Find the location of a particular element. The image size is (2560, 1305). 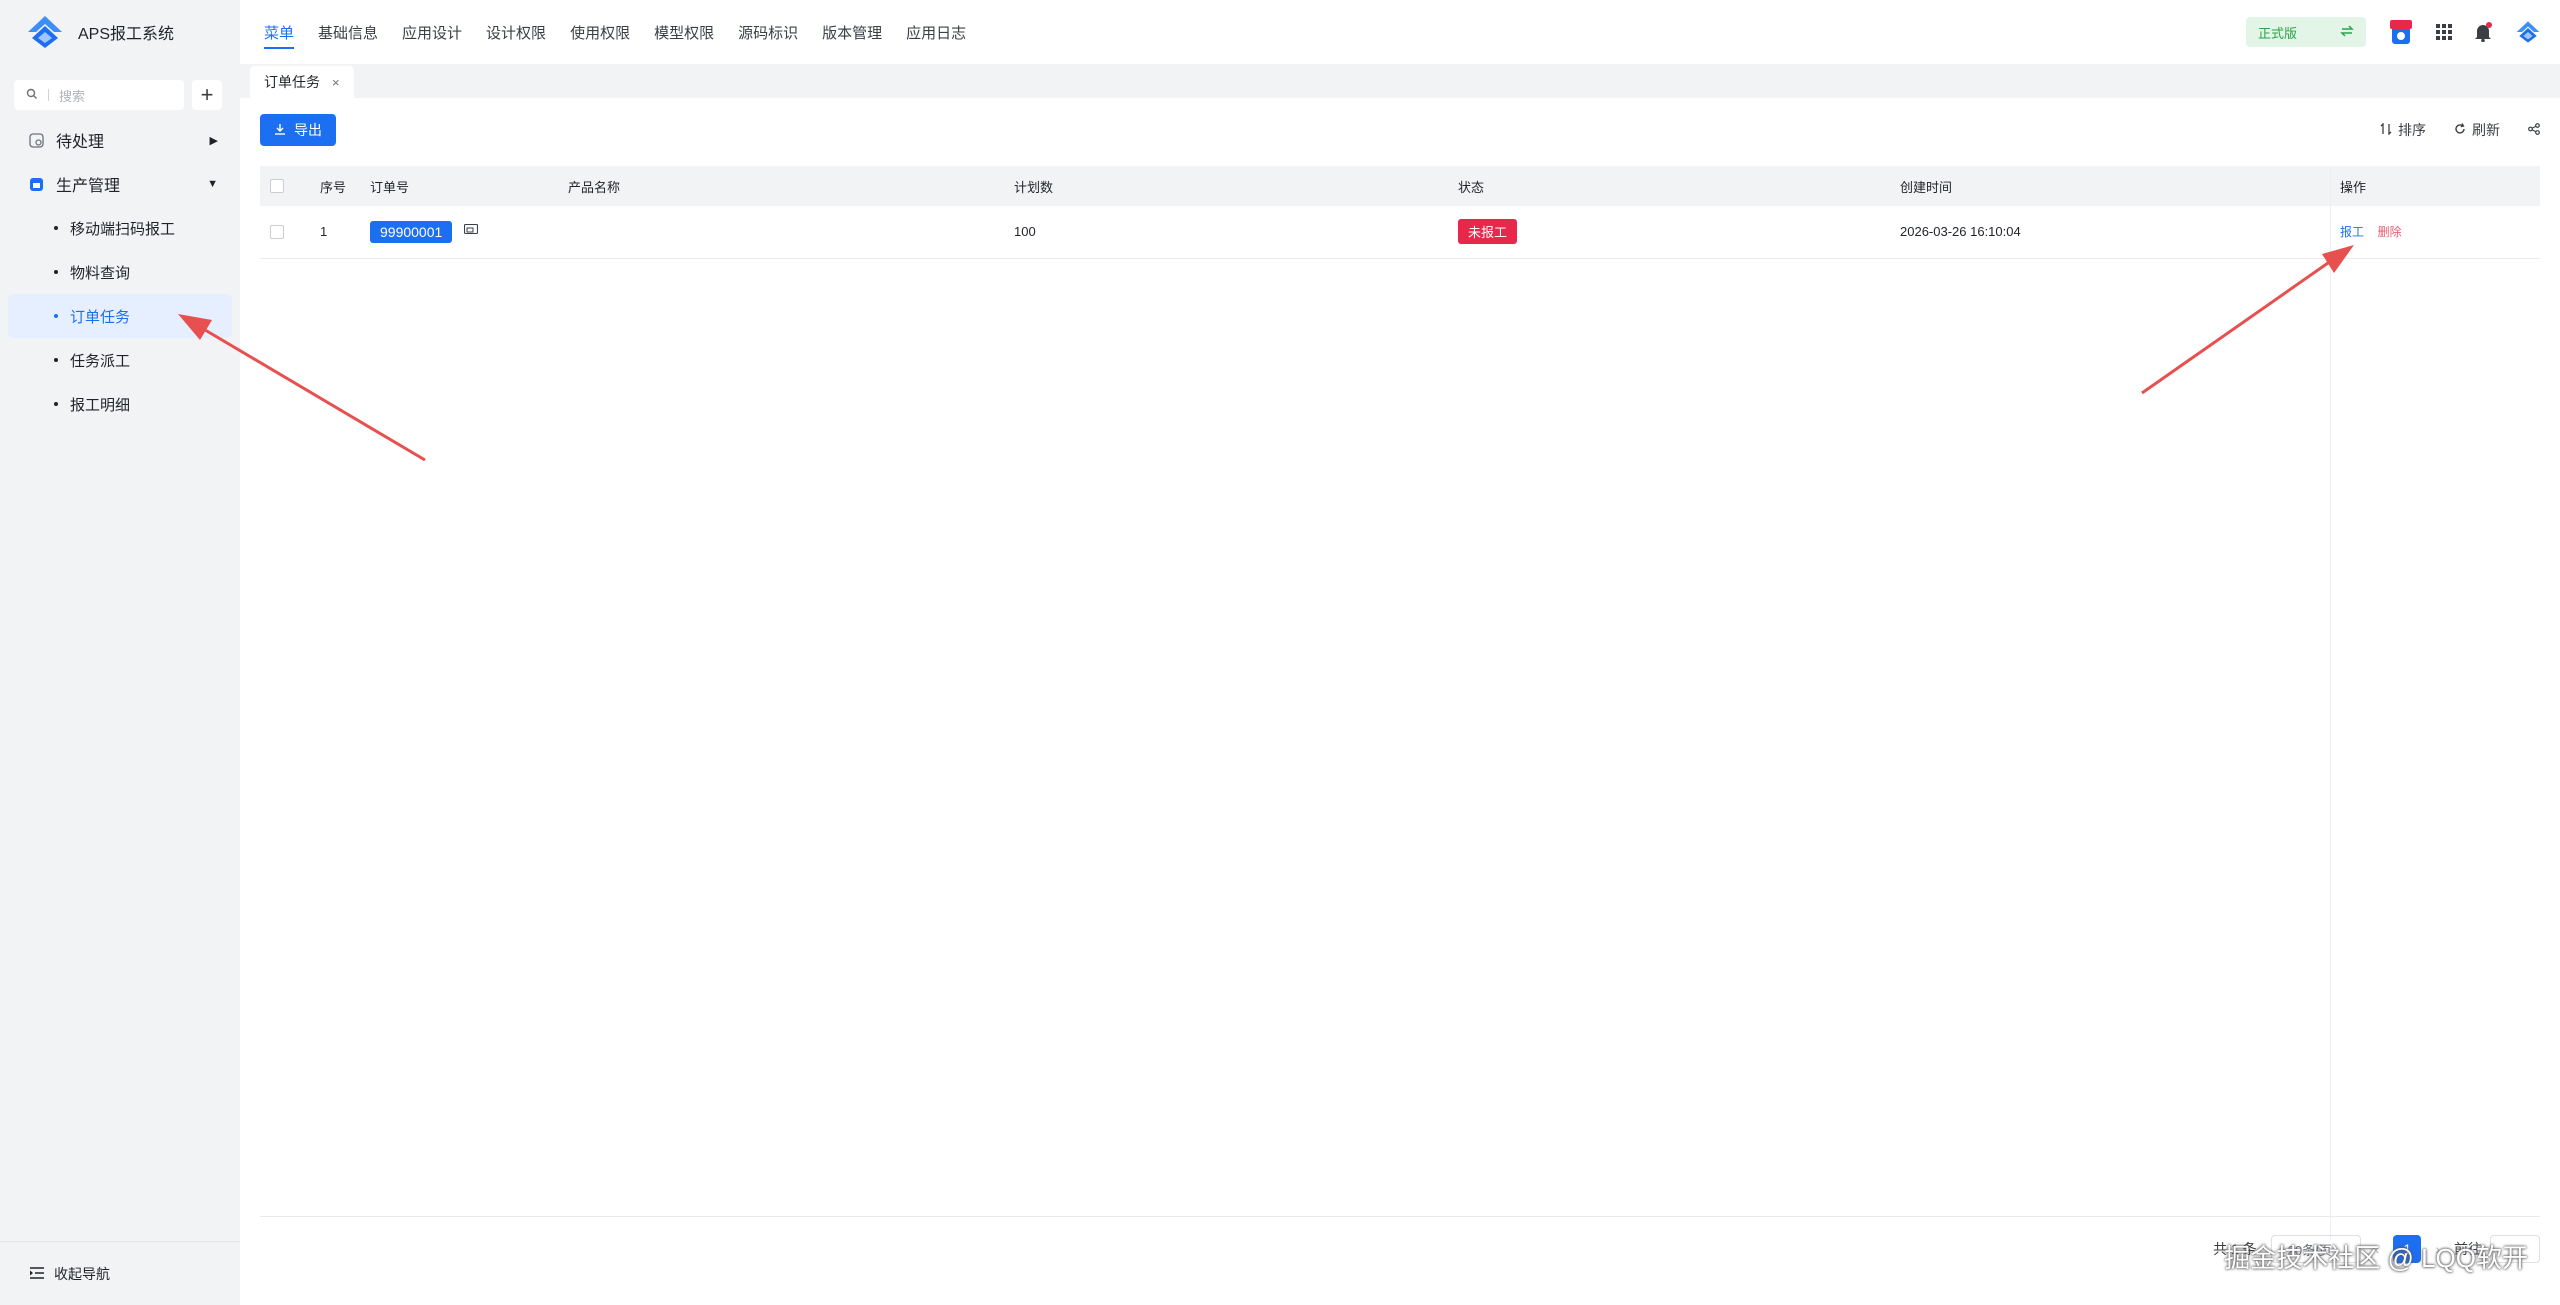

topnav-menu: 菜单 is located at coordinates (279, 32).